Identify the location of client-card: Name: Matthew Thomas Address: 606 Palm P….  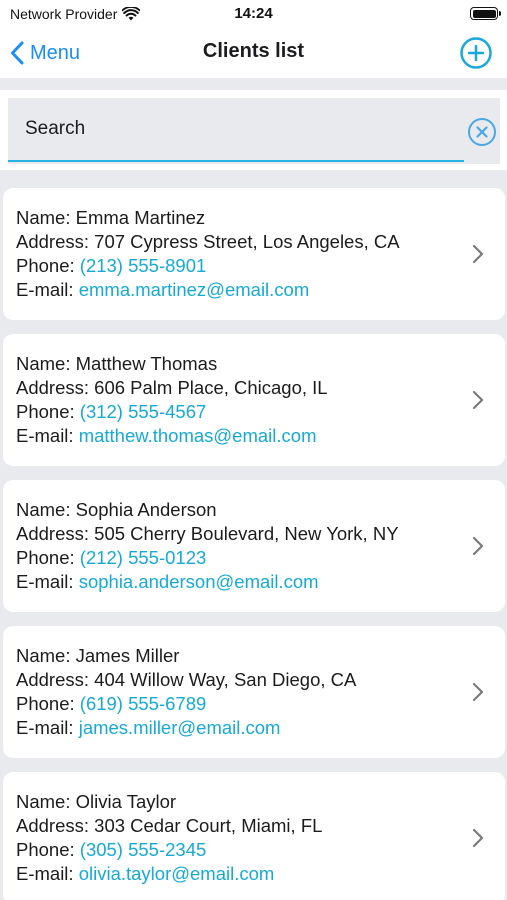
(254, 400).